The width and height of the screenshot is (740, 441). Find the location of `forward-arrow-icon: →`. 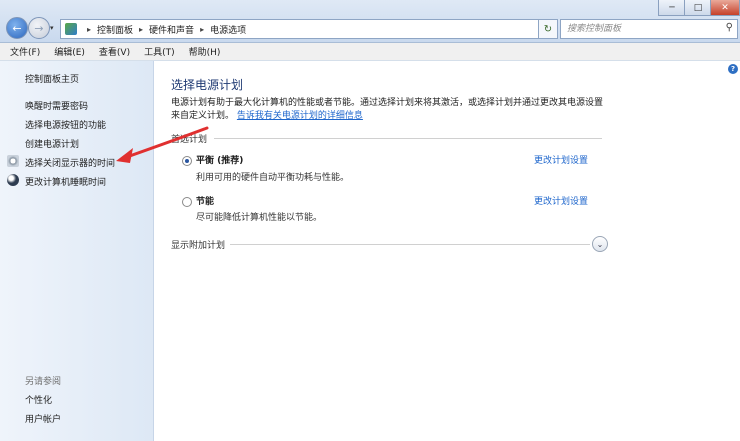

forward-arrow-icon: → is located at coordinates (39, 28).